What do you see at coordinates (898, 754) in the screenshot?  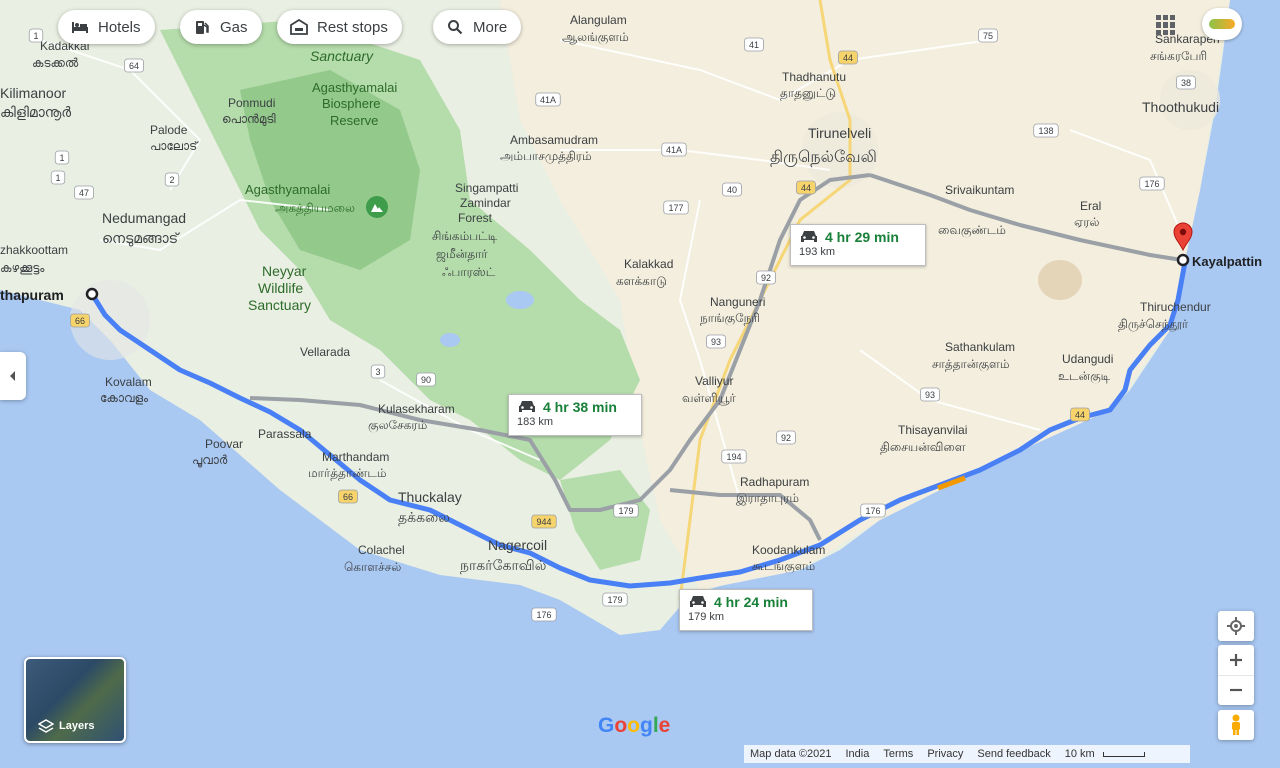 I see `terms-link: Terms` at bounding box center [898, 754].